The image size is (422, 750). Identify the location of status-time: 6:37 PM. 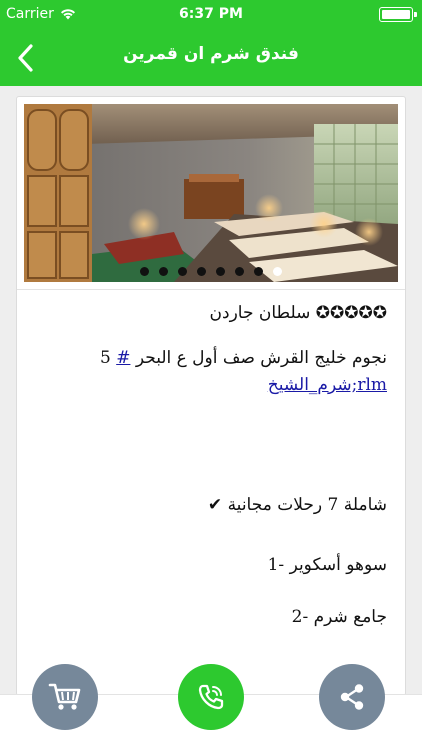
(211, 14).